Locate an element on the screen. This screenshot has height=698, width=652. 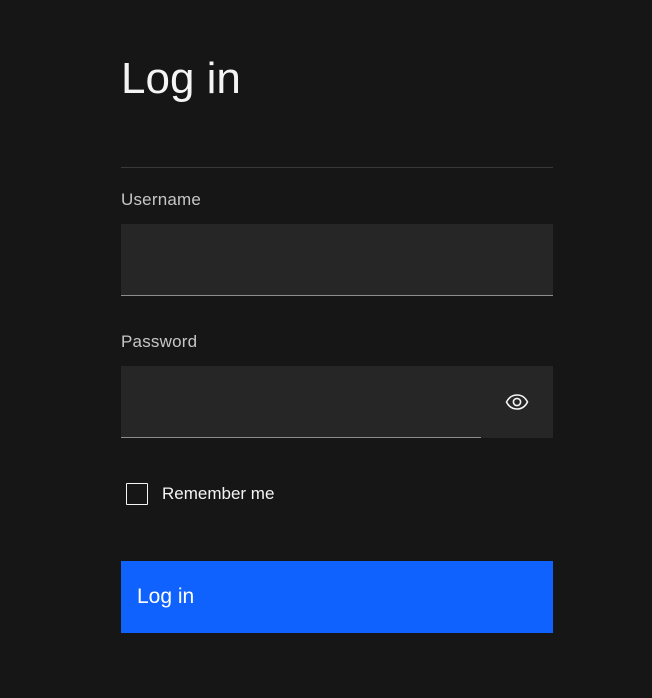
remember-me-label: Remember me is located at coordinates (218, 494).